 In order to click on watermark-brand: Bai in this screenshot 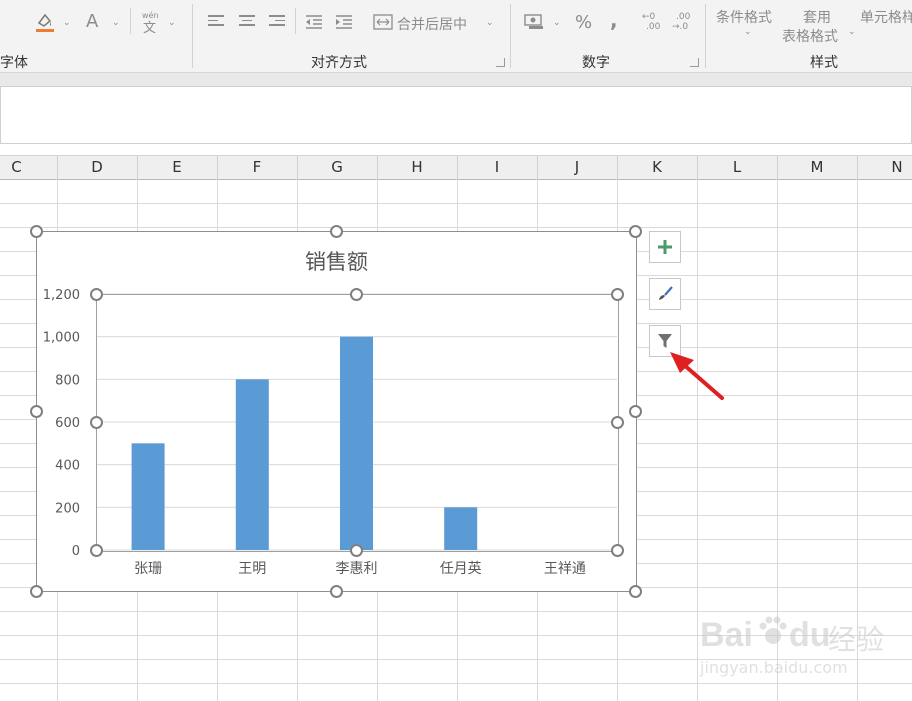, I will do `click(726, 635)`.